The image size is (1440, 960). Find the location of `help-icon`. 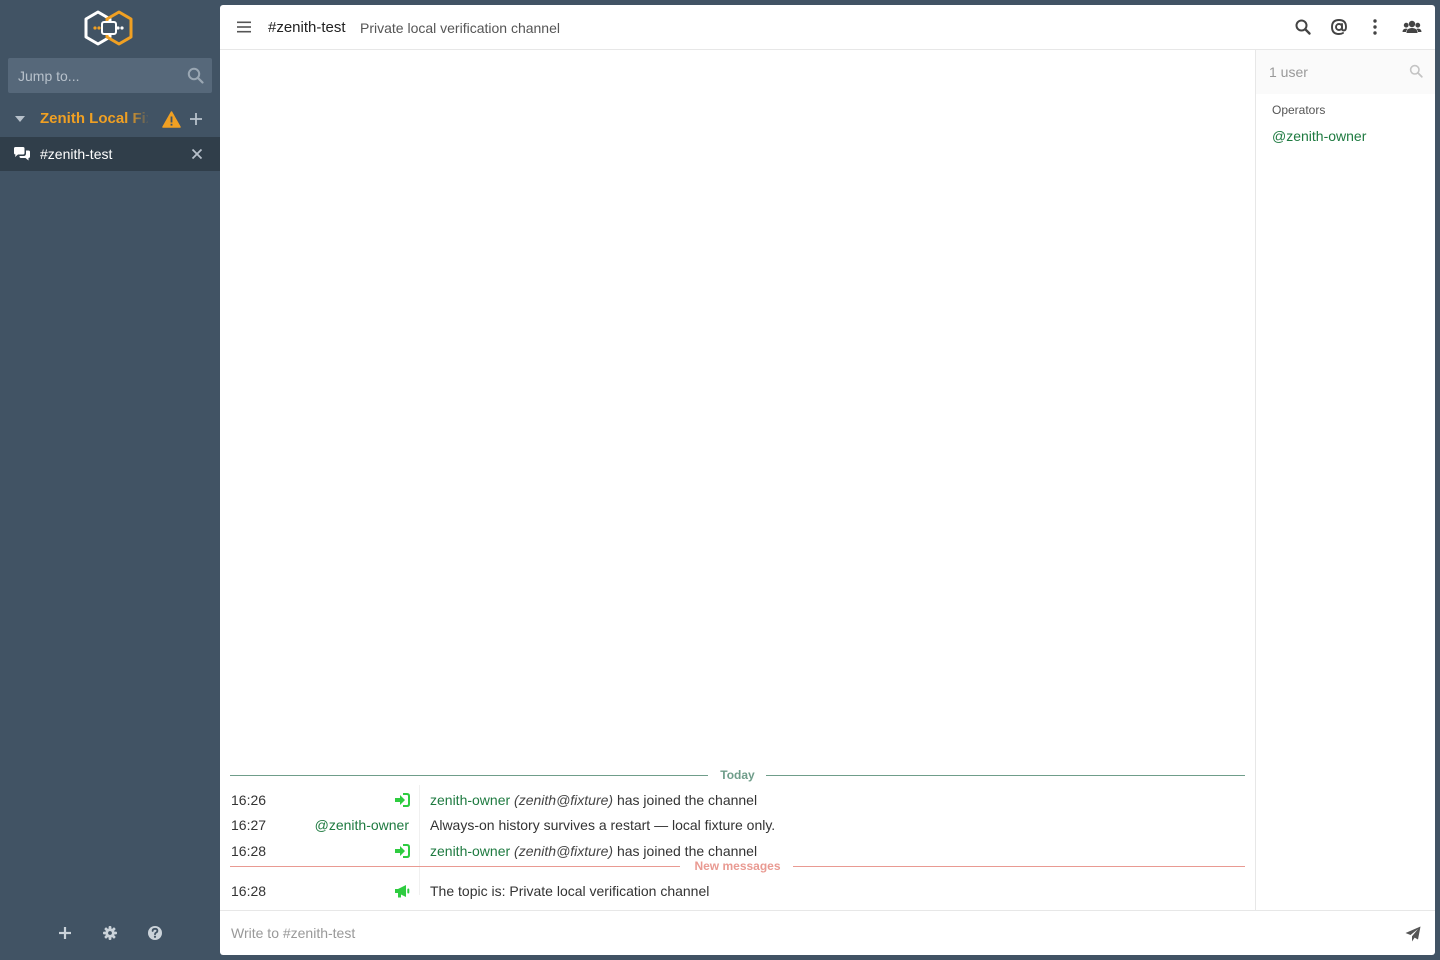

help-icon is located at coordinates (155, 933).